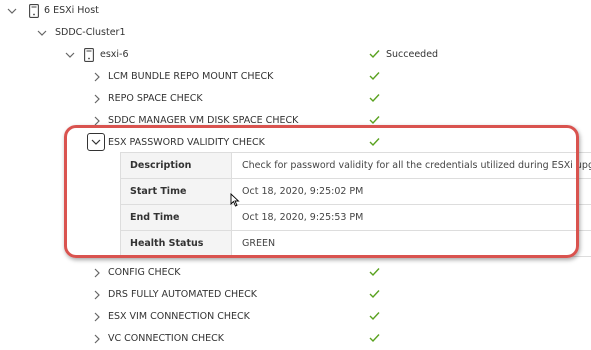 The height and width of the screenshot is (350, 591). What do you see at coordinates (176, 217) in the screenshot?
I see `detail-label: End Time` at bounding box center [176, 217].